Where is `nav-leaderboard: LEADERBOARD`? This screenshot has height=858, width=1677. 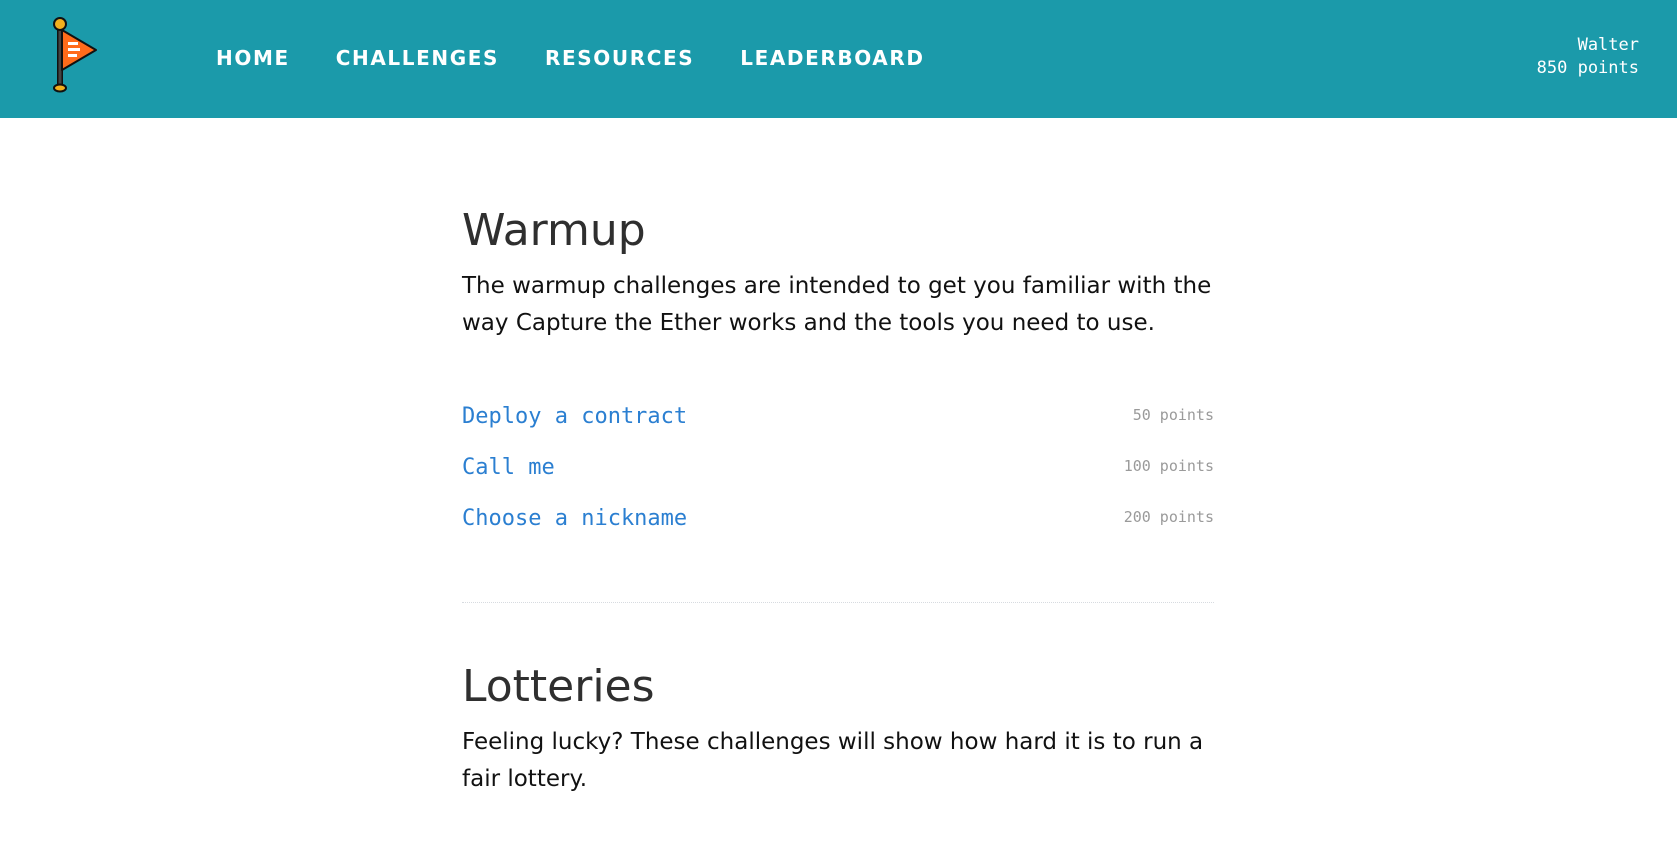
nav-leaderboard: LEADERBOARD is located at coordinates (832, 58).